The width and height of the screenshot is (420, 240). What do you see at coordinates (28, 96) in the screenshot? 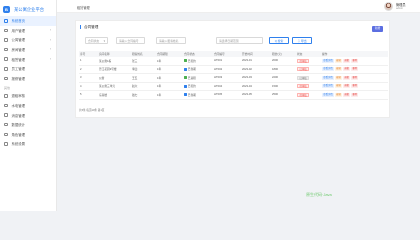
I see `sidebar-other-item-0: 退租审核` at bounding box center [28, 96].